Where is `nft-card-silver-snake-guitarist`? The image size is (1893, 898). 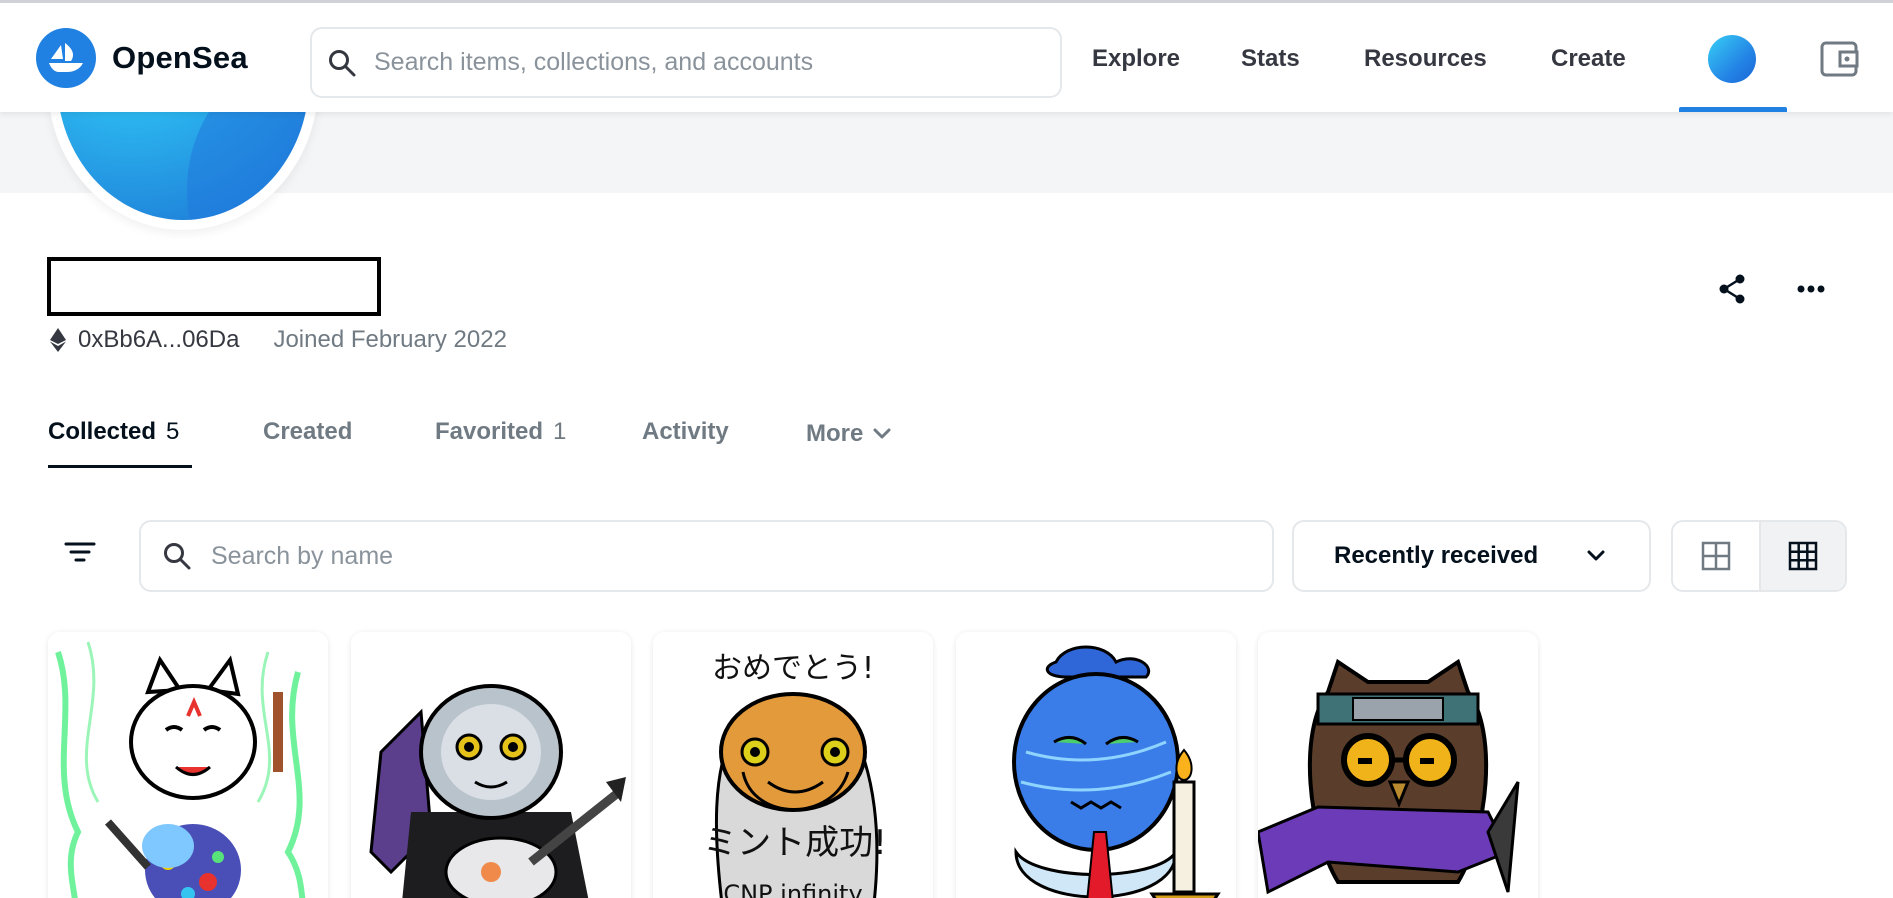
nft-card-silver-snake-guitarist is located at coordinates (491, 765).